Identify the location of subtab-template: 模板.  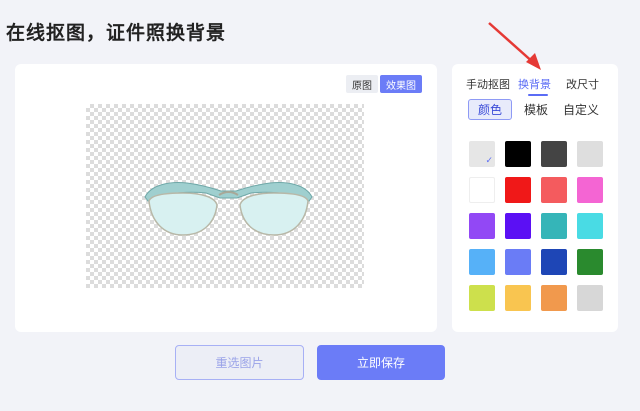
(536, 109).